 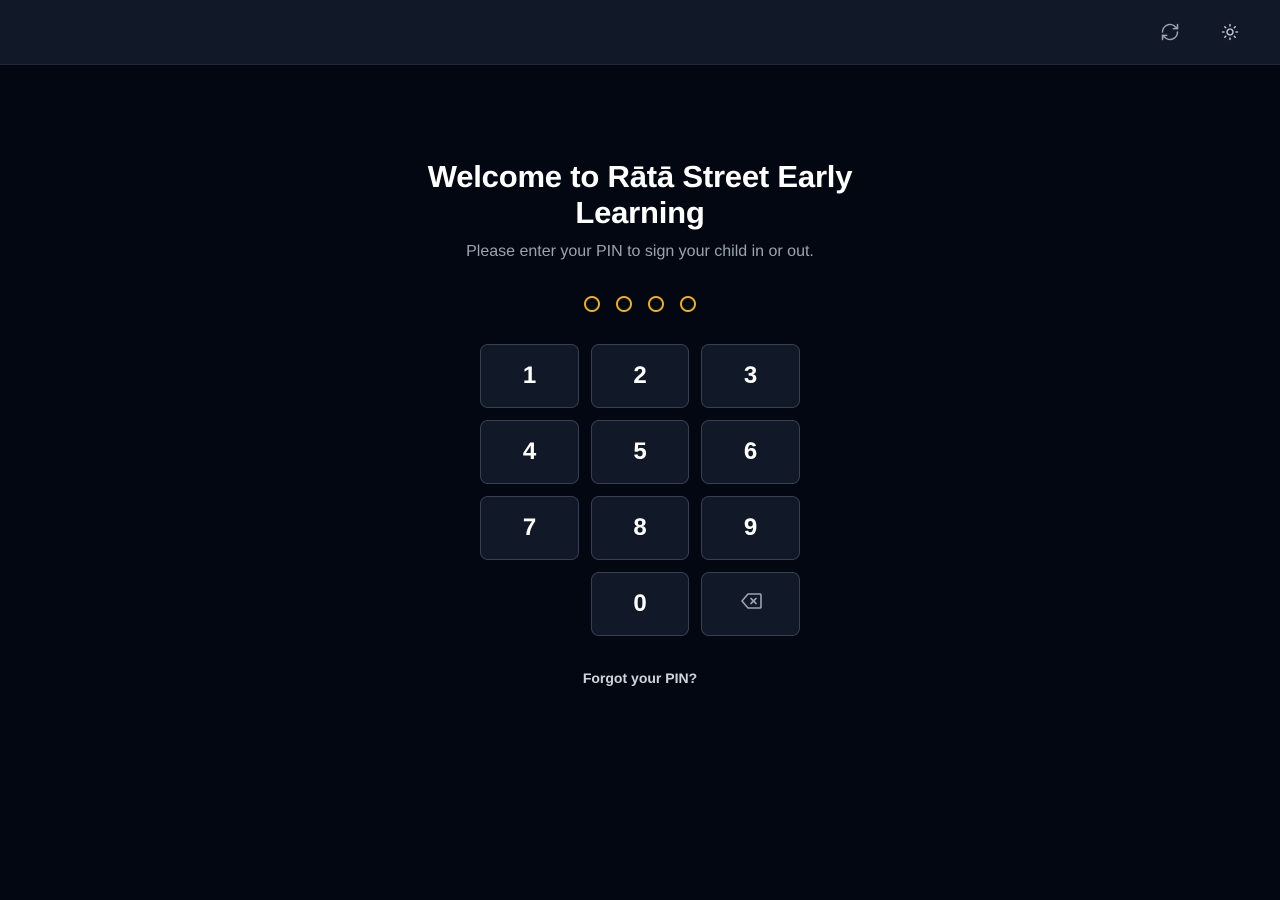 I want to click on top-bar, so click(x=640, y=32).